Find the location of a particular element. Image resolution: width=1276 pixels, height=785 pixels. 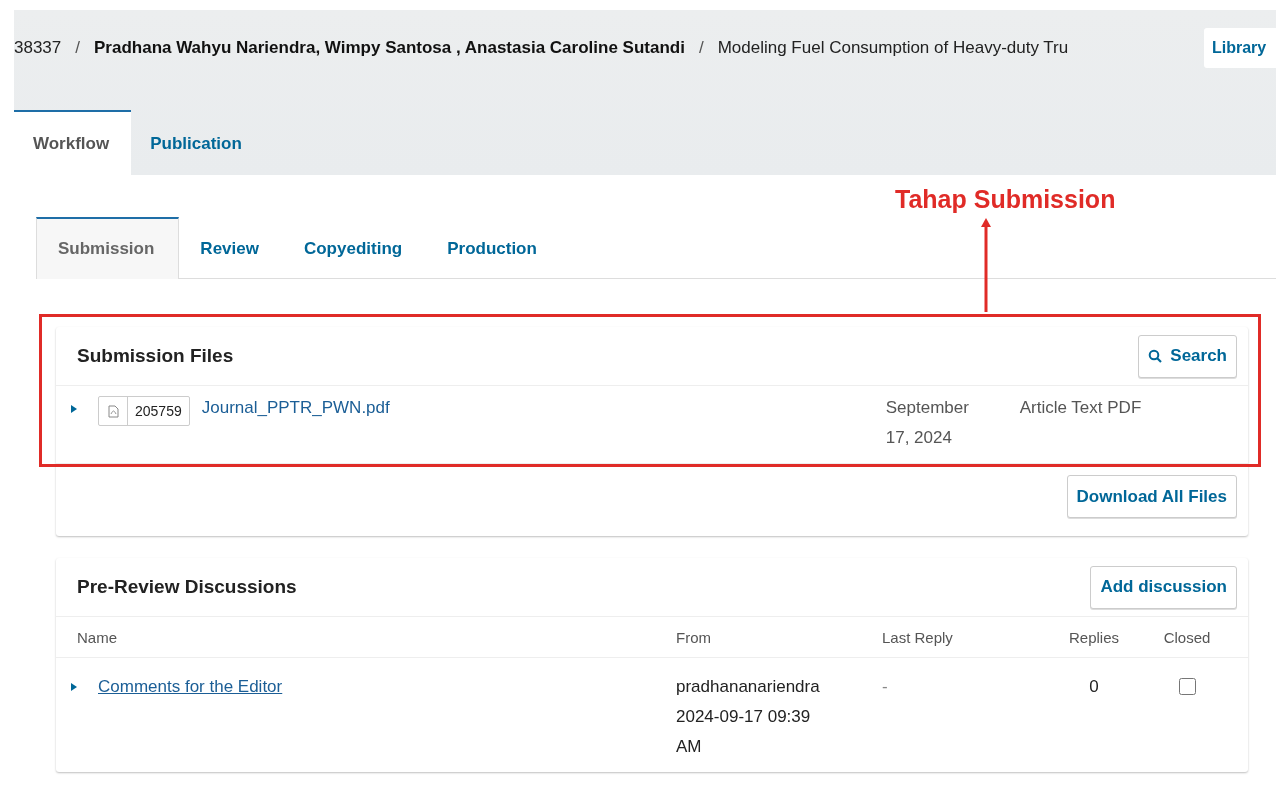

search-icon is located at coordinates (1155, 356).